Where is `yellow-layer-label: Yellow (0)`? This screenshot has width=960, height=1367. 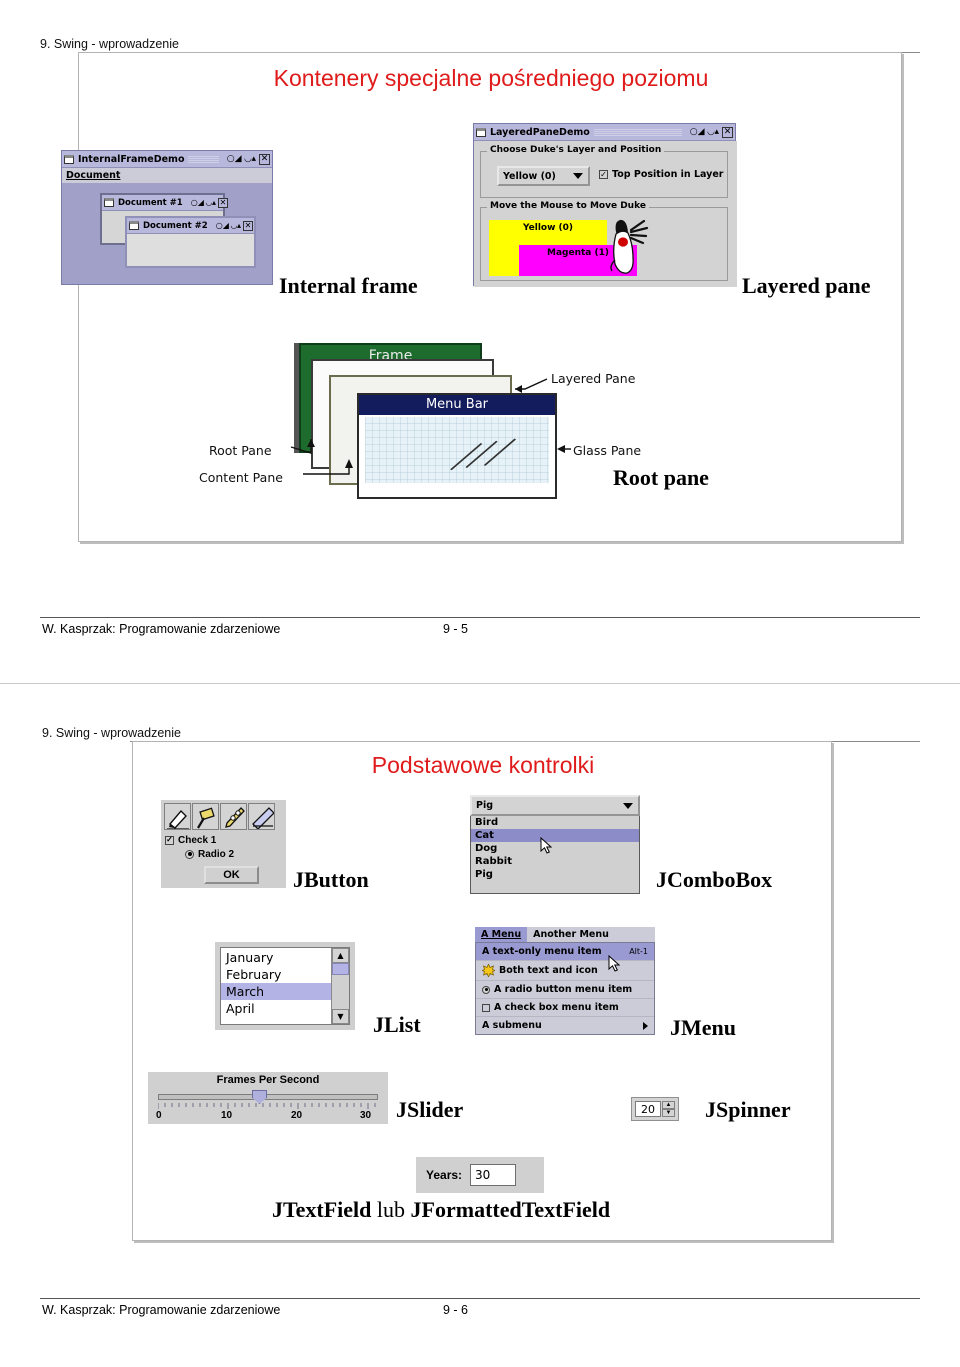 yellow-layer-label: Yellow (0) is located at coordinates (548, 228).